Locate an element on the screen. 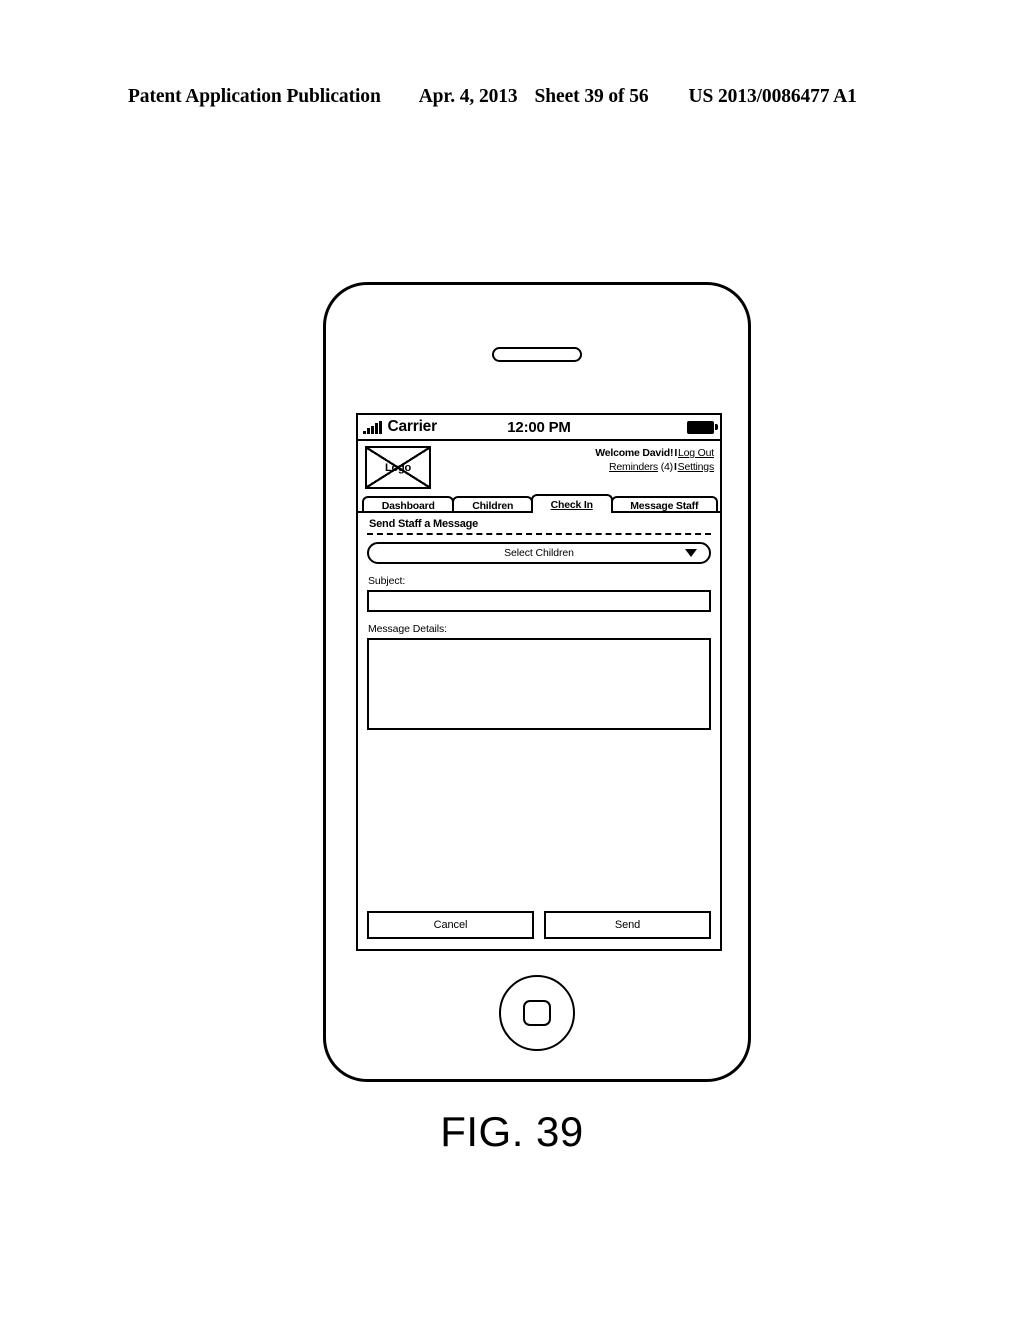 This screenshot has width=1024, height=1320. patent-publication-label: Patent Application Publication is located at coordinates (254, 96).